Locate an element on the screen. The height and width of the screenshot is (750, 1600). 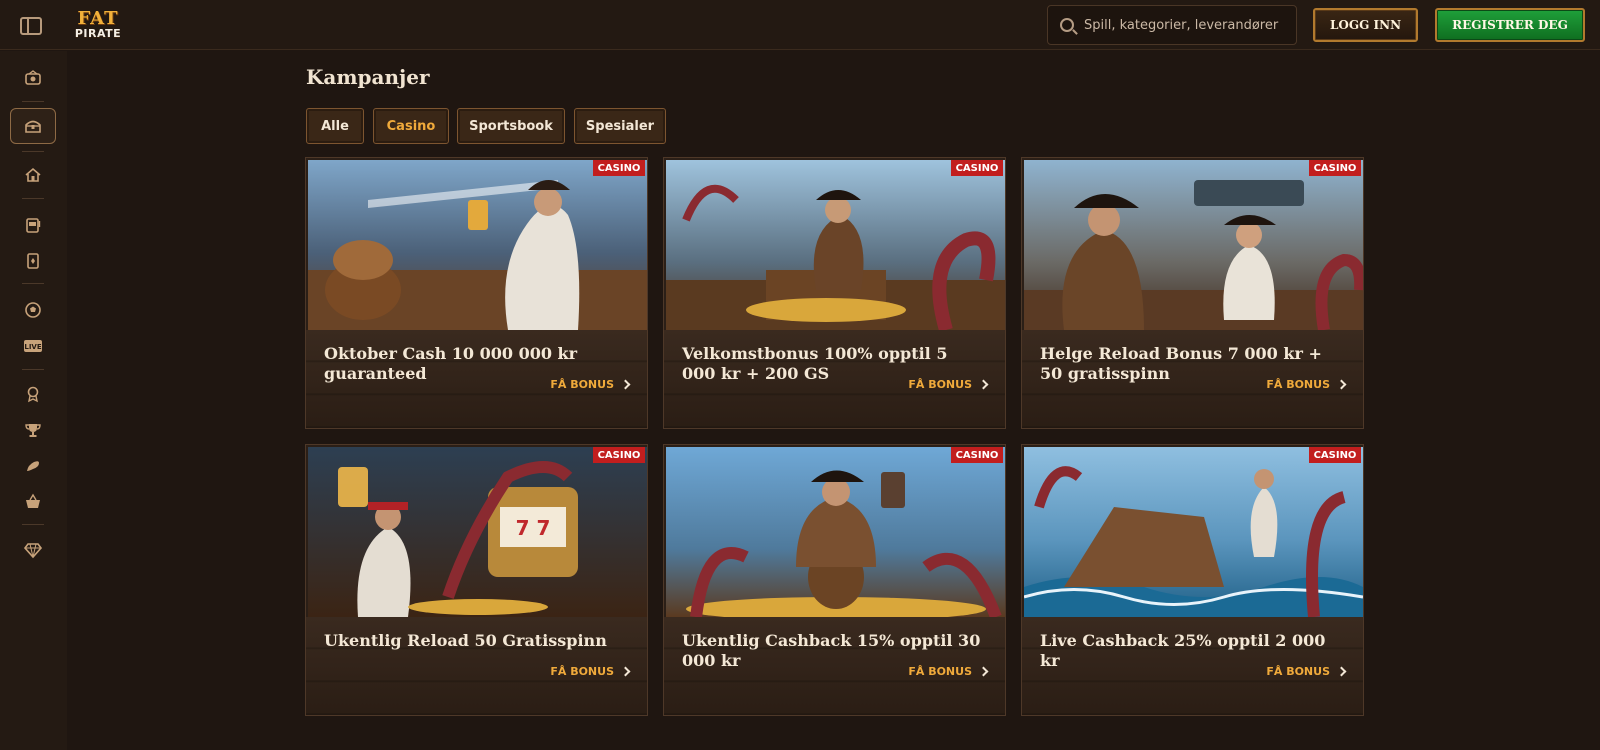
fat-pirate-logo: FAT PIRATE is located at coordinates (98, 25).